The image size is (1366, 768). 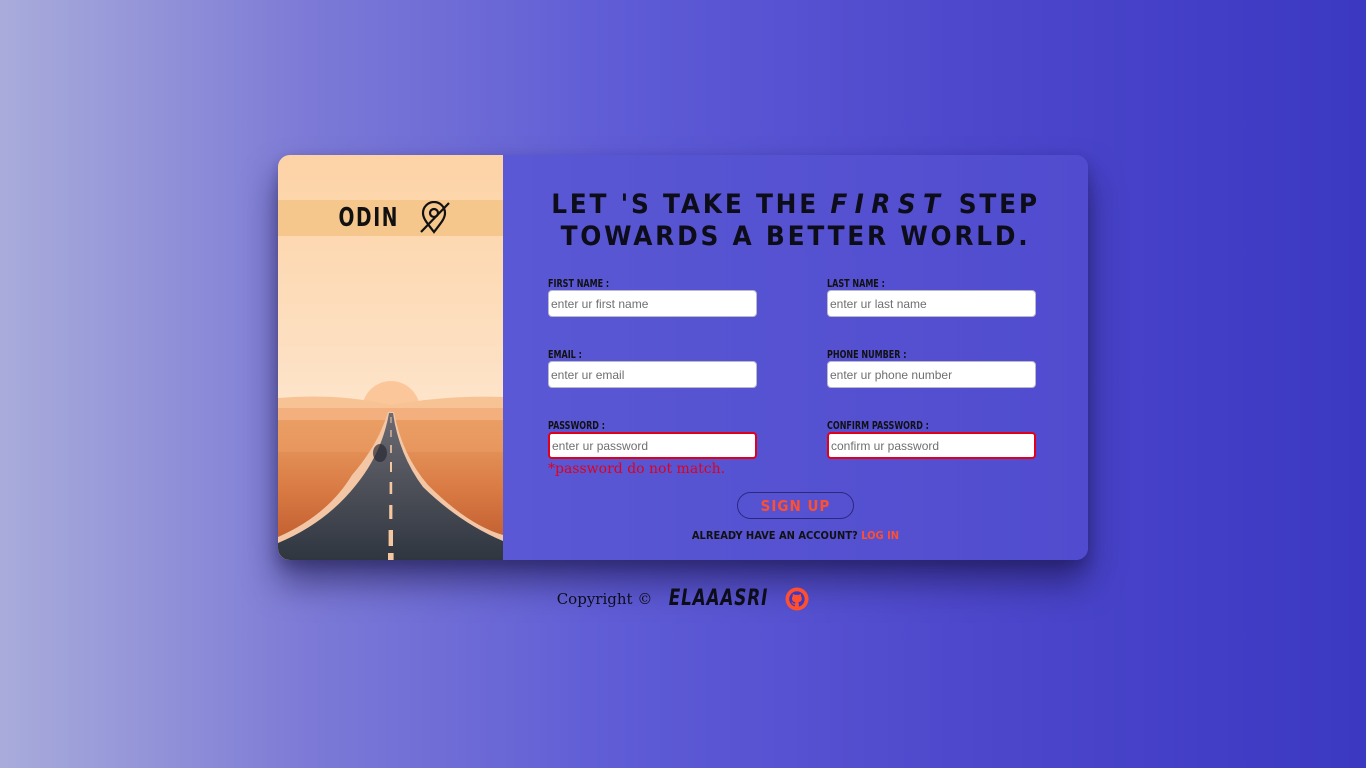 I want to click on github-icon, so click(x=797, y=599).